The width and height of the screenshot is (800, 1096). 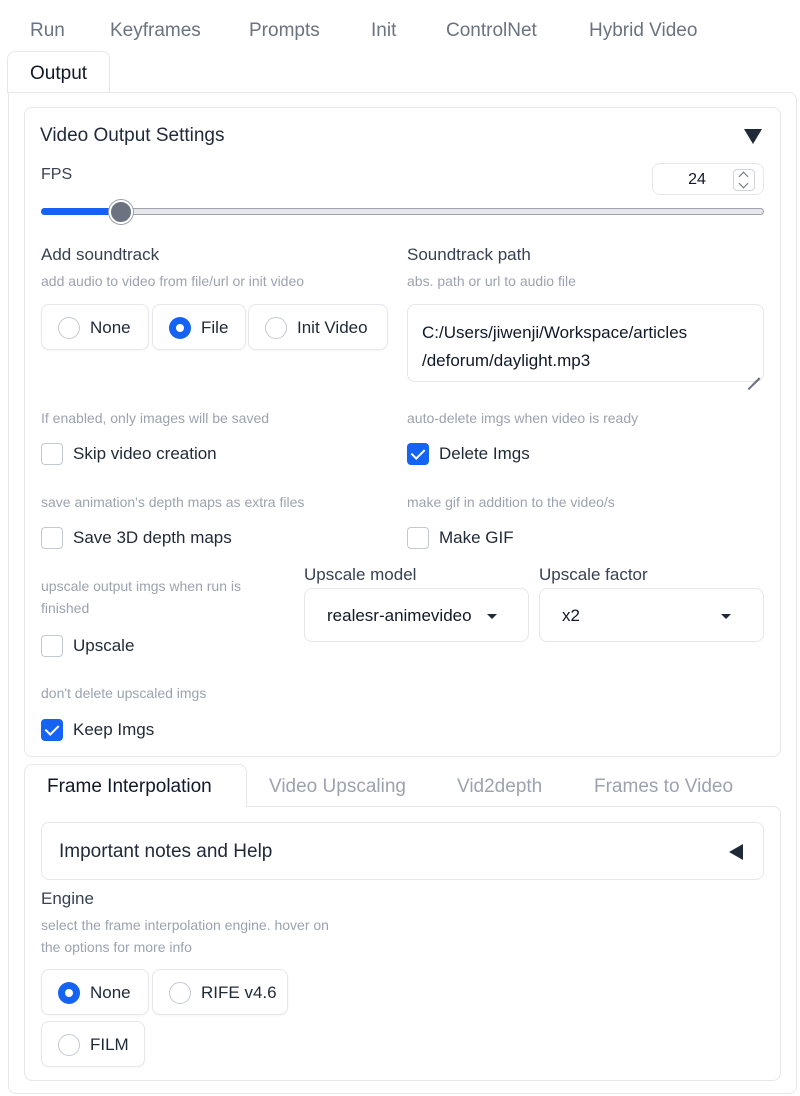 I want to click on option-label: File, so click(x=215, y=327).